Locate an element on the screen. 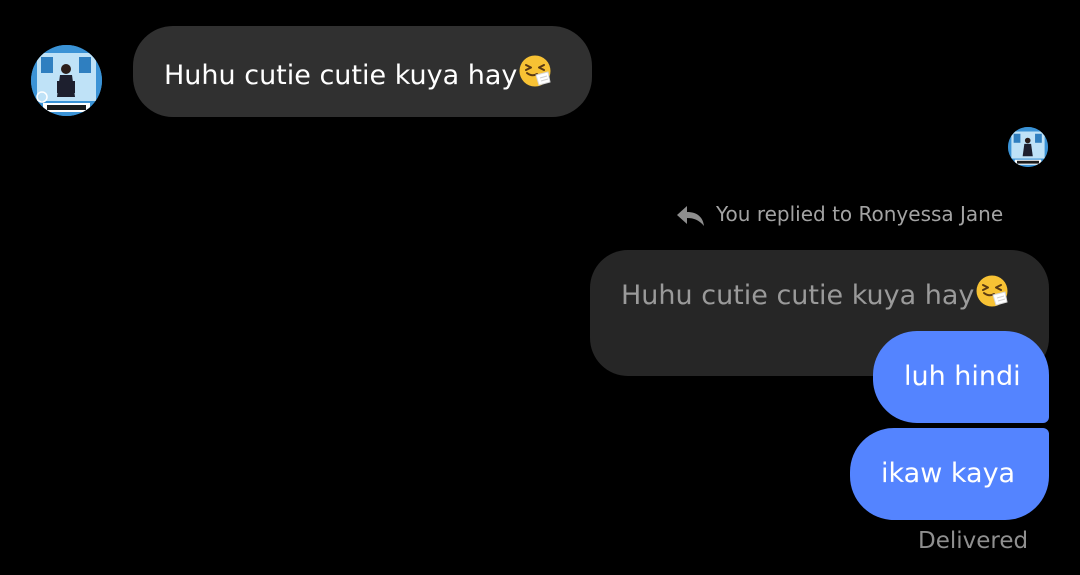 This screenshot has width=1080, height=575. outgoing-message-bubble: ikaw kaya is located at coordinates (949, 474).